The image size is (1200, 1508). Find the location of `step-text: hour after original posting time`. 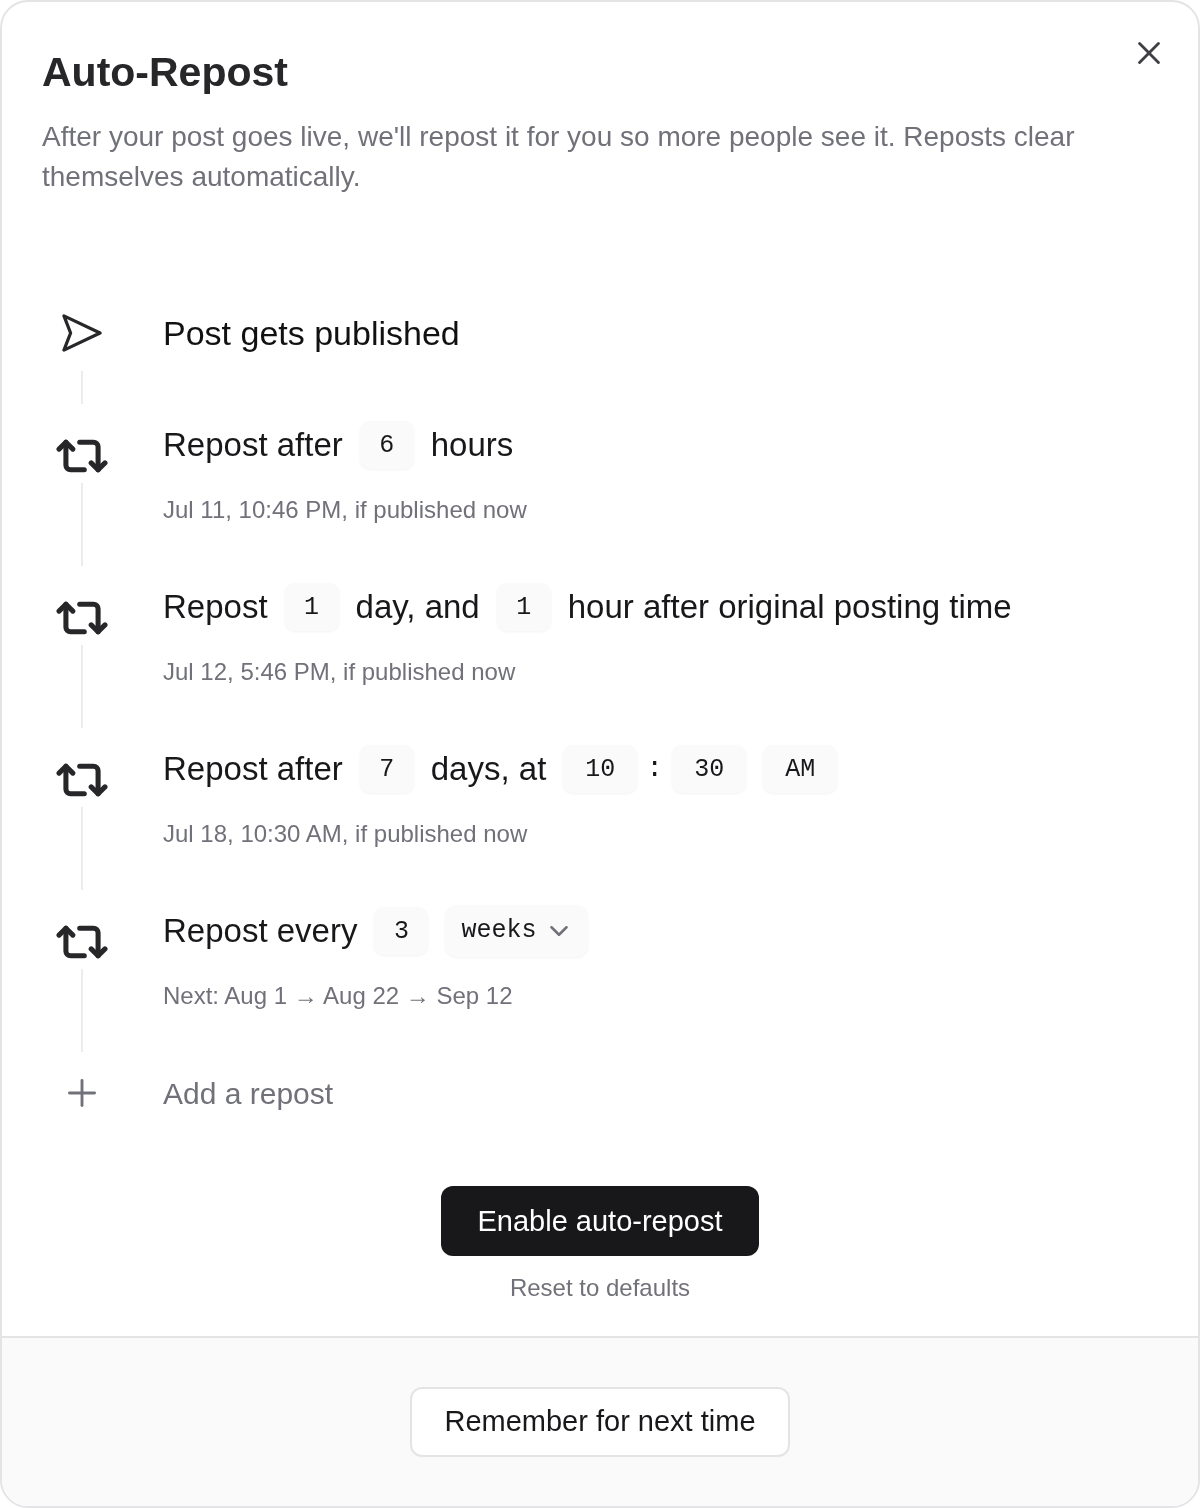

step-text: hour after original posting time is located at coordinates (789, 607).